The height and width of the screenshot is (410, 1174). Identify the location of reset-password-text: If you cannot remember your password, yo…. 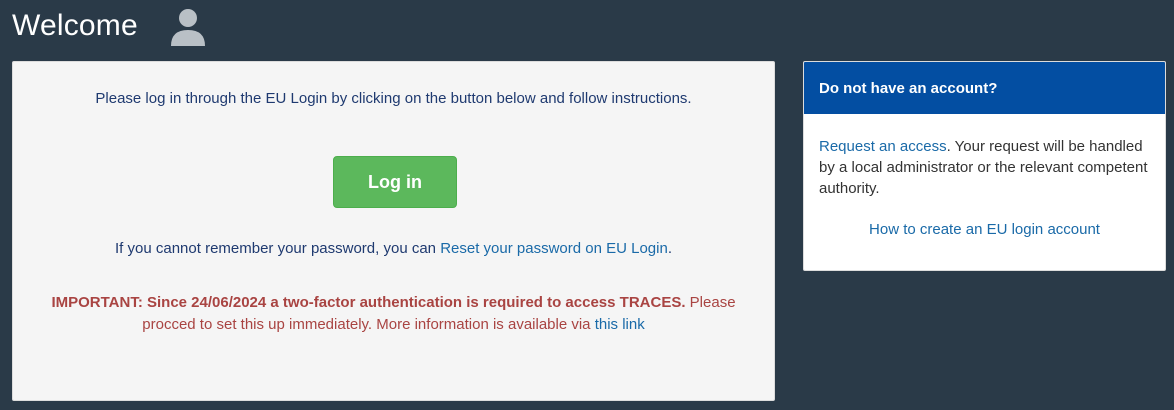
(393, 249).